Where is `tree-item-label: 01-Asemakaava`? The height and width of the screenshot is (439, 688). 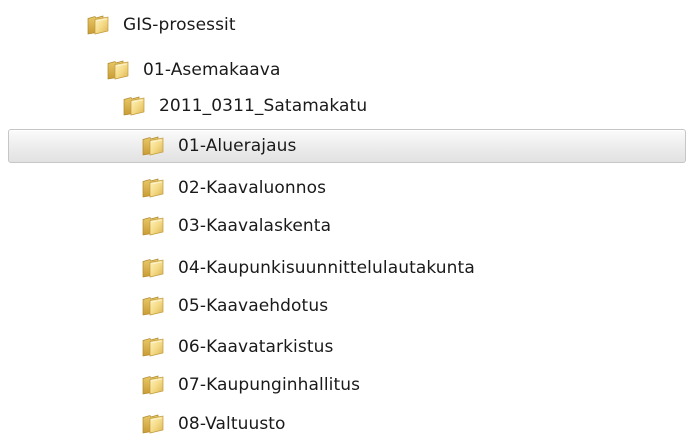
tree-item-label: 01-Asemakaava is located at coordinates (212, 70).